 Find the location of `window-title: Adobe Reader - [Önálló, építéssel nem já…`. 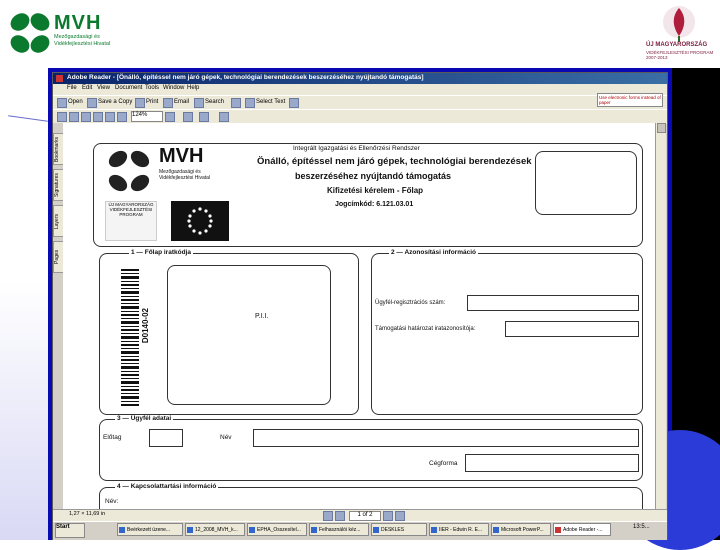

window-title: Adobe Reader - [Önálló, építéssel nem já… is located at coordinates (245, 77).